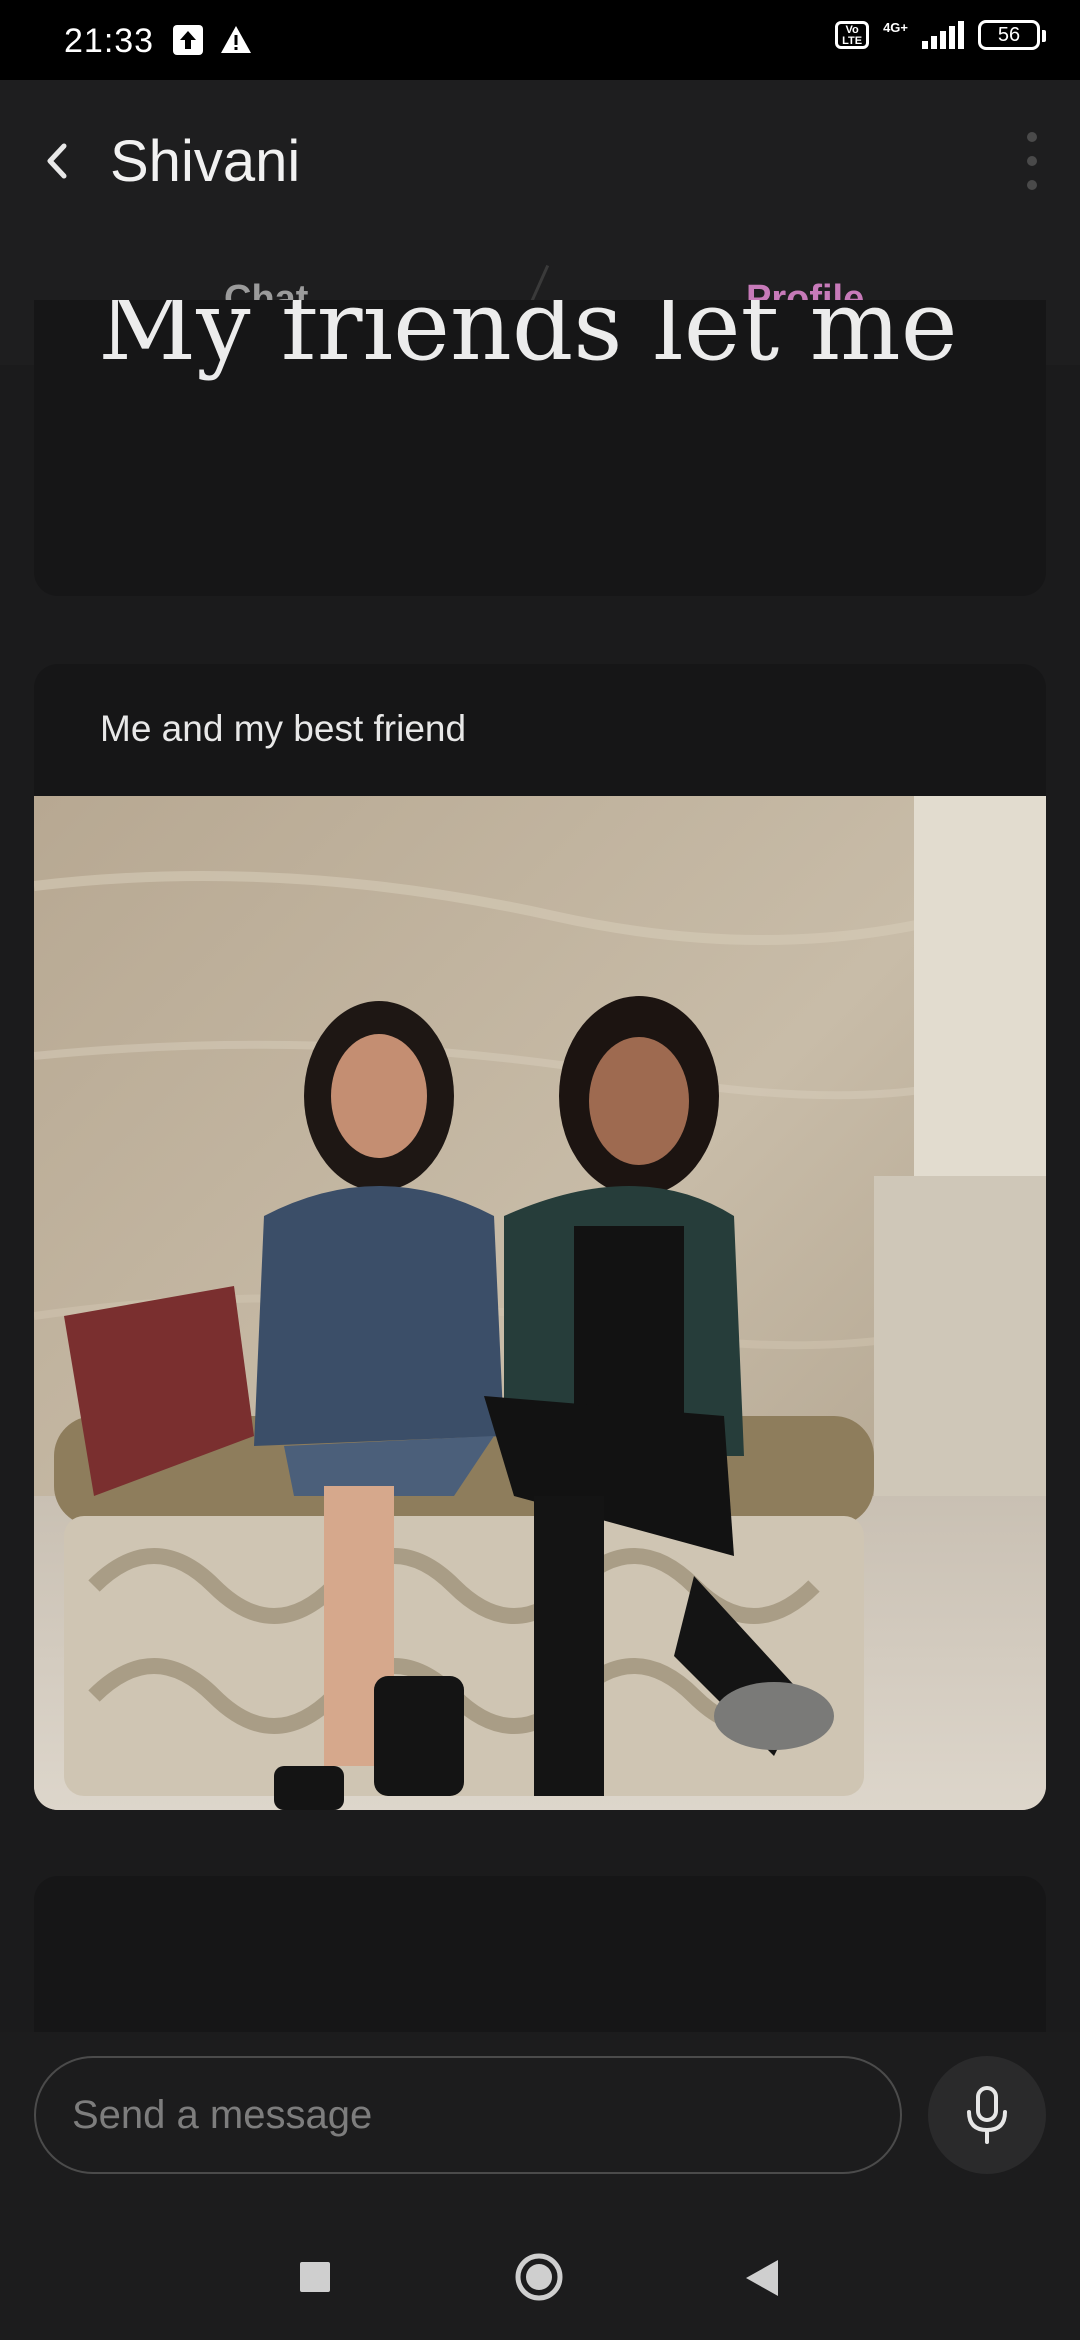 The height and width of the screenshot is (2340, 1080). Describe the element at coordinates (283, 728) in the screenshot. I see `photo-caption: Me and my best friend` at that location.